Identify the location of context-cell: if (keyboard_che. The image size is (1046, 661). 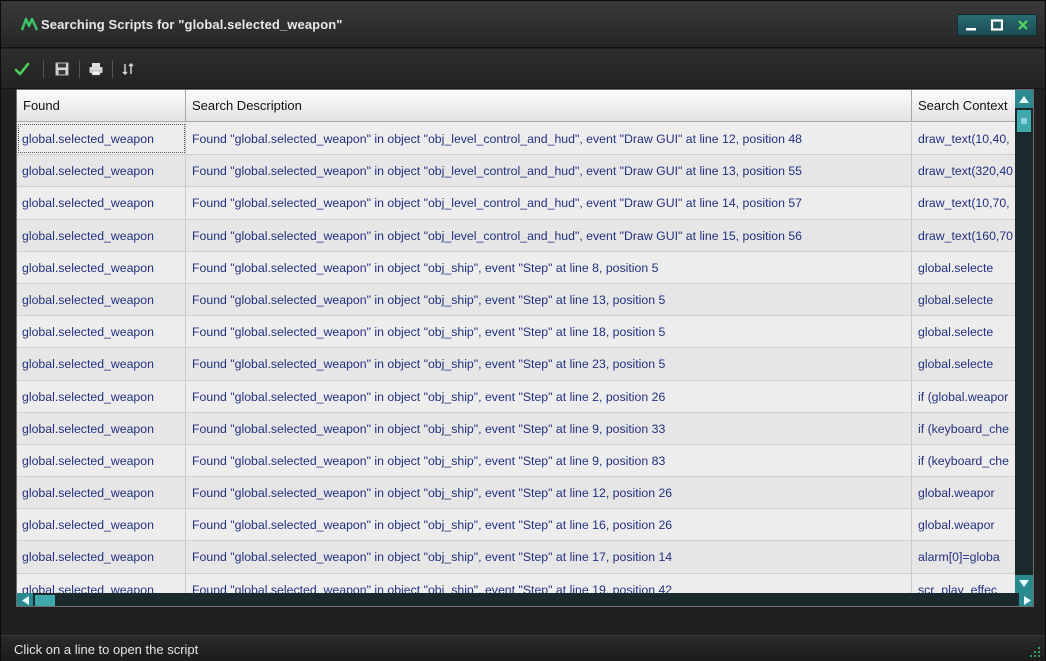
(964, 460).